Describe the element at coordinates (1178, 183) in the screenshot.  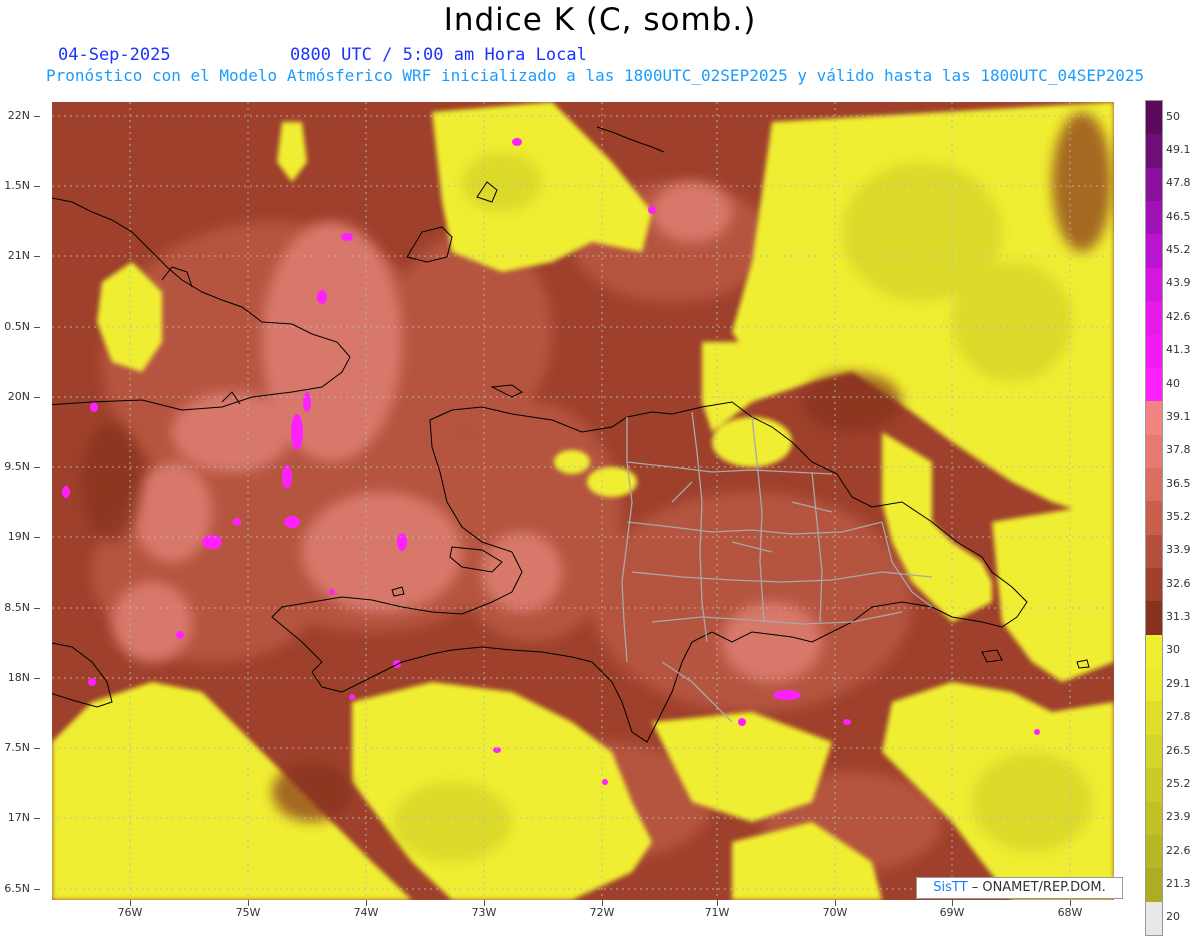
I see `colorbar-label: 47.8` at that location.